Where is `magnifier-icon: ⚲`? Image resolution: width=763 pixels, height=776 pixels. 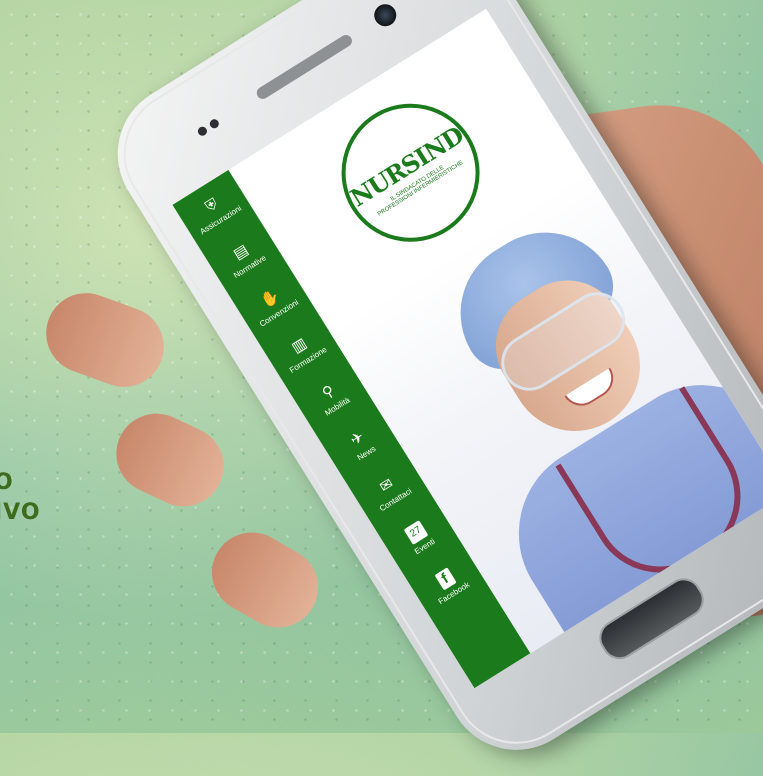 magnifier-icon: ⚲ is located at coordinates (328, 391).